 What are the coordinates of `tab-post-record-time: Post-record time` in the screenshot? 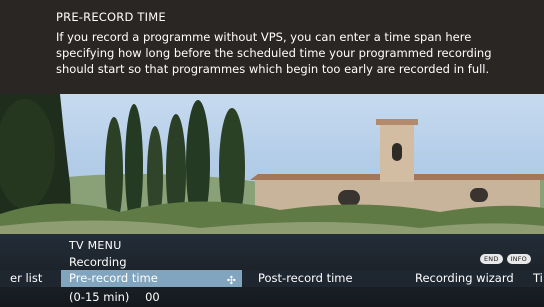 It's located at (305, 278).